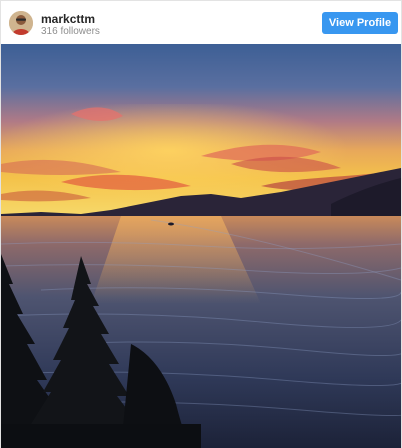  I want to click on profile-header: markcttm 316 followers View Profile, so click(201, 22).